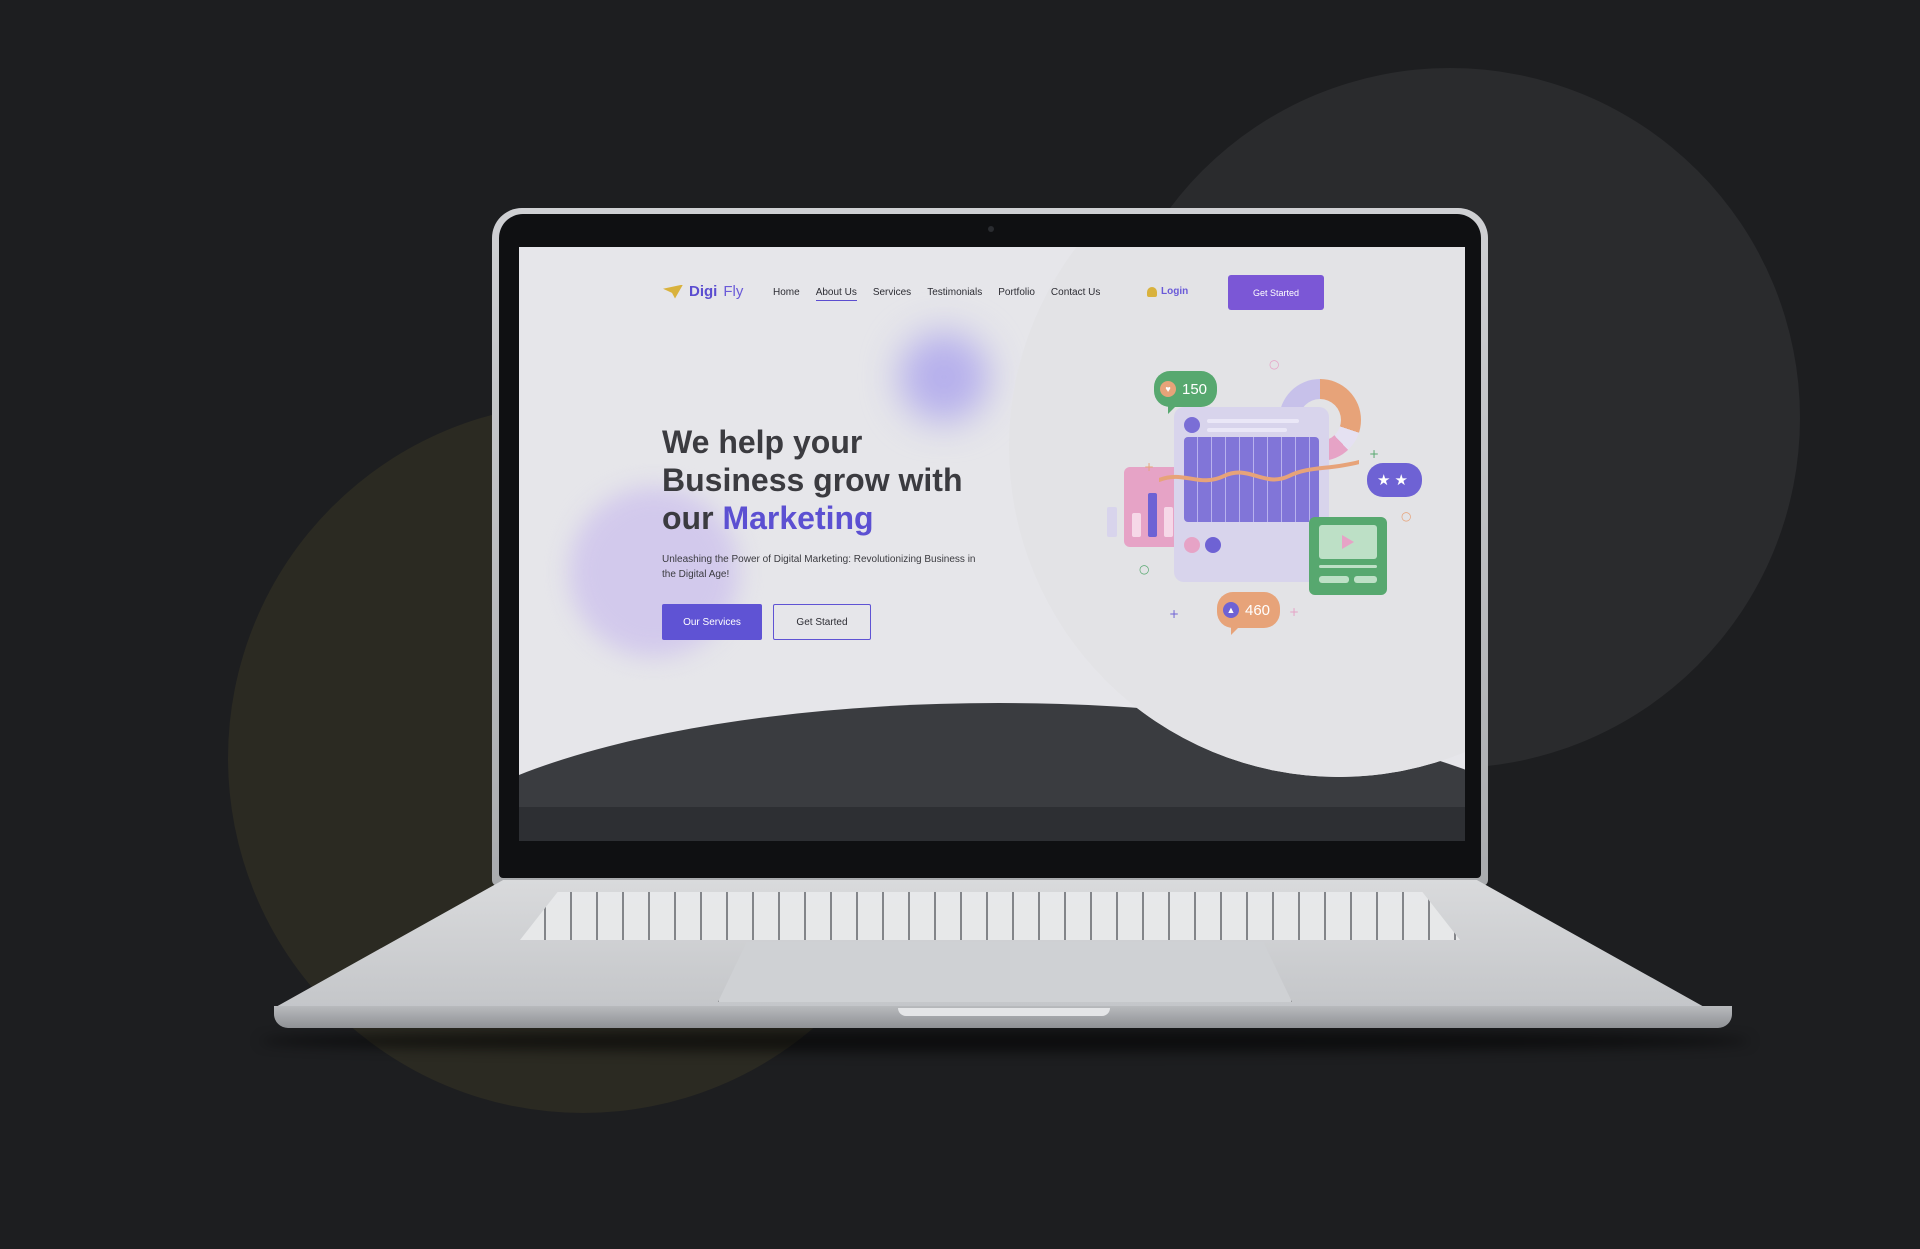  I want to click on marketing-illustration: ♥ 150 ▲ 460 ★★ + ○ + ○ ○ + +, so click(1259, 507).